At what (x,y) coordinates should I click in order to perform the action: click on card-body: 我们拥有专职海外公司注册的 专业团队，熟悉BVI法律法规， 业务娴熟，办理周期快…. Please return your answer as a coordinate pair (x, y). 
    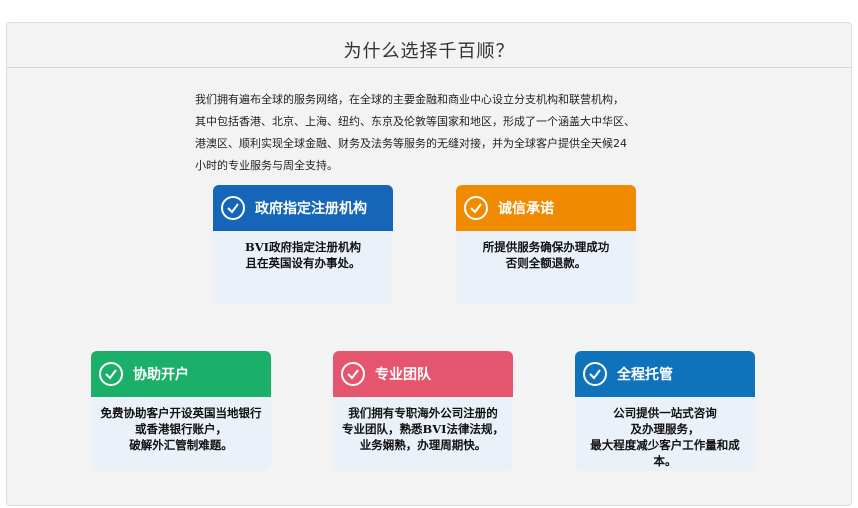
    Looking at the image, I should click on (423, 425).